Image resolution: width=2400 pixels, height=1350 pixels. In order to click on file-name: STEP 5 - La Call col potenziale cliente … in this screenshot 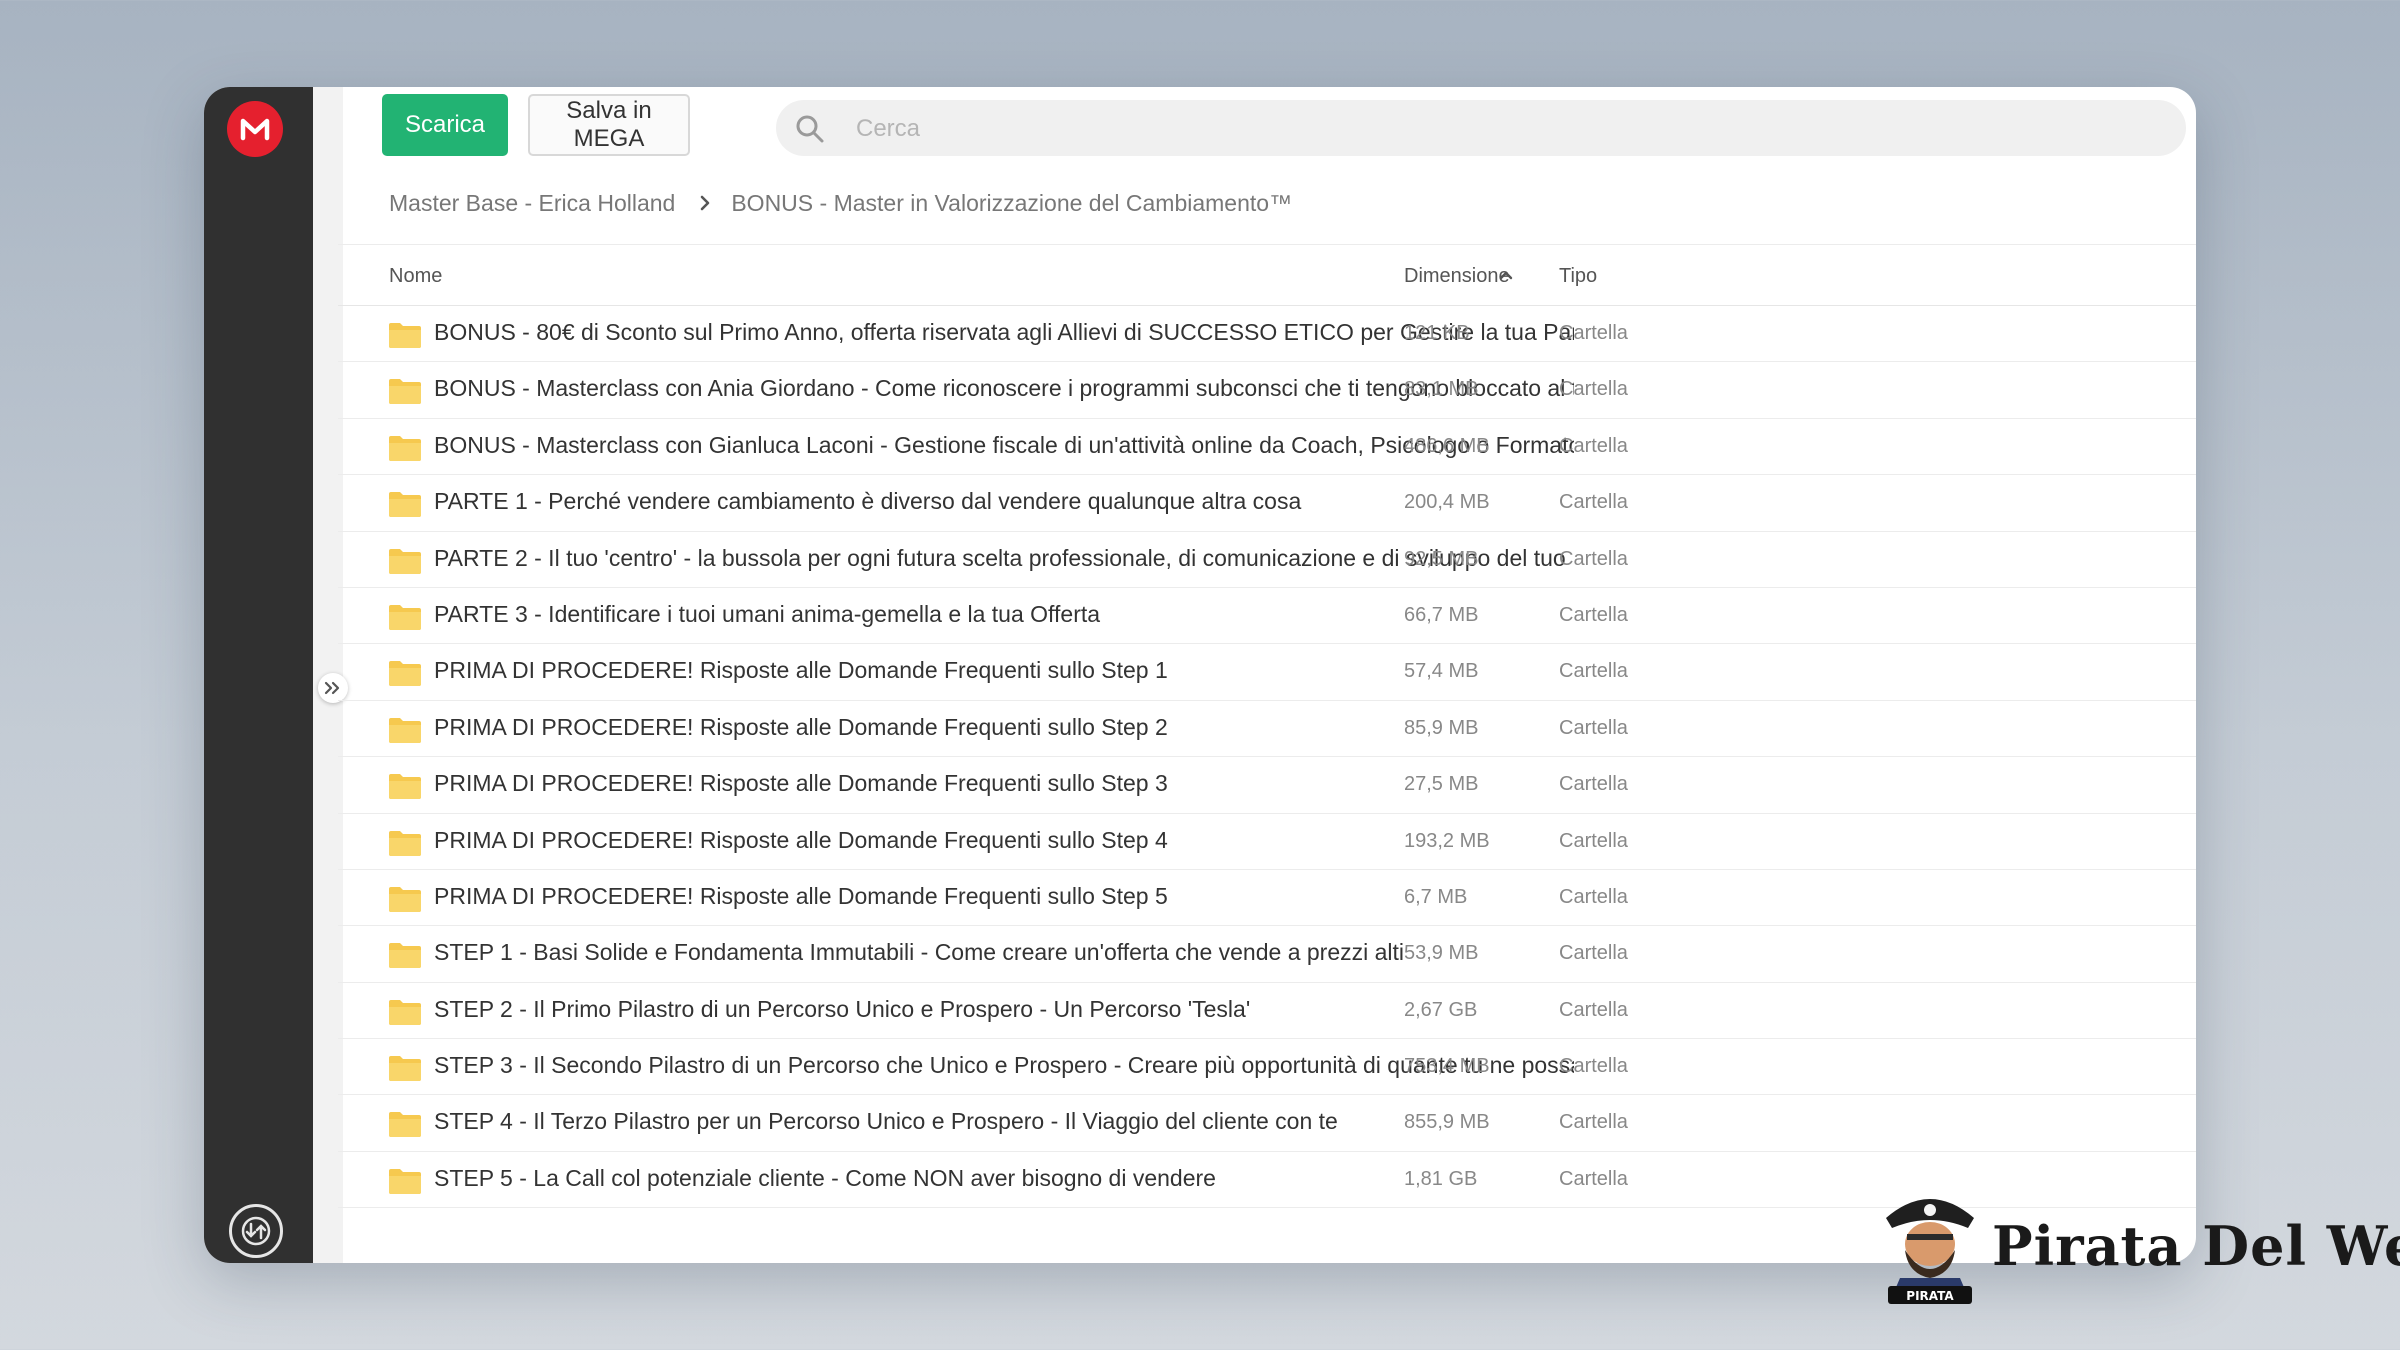, I will do `click(1004, 1178)`.